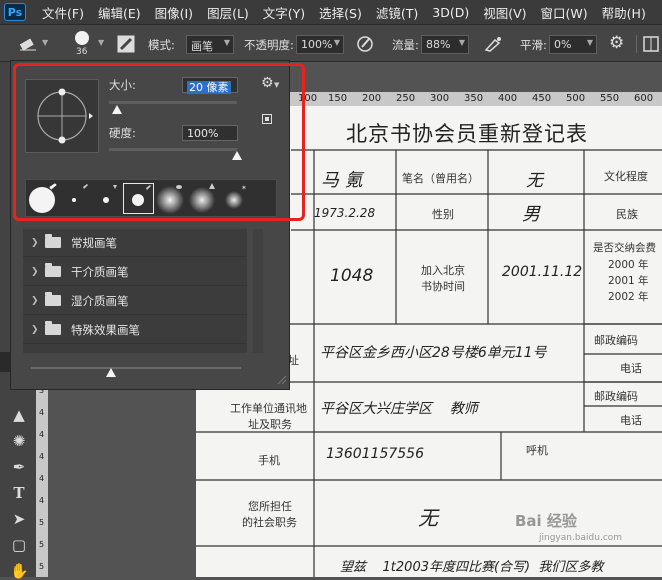 The image size is (662, 580). What do you see at coordinates (450, 12) in the screenshot?
I see `menu-3d: 3D(D)` at bounding box center [450, 12].